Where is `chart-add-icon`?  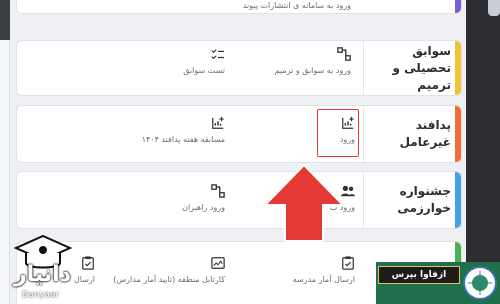
chart-add-icon is located at coordinates (218, 122).